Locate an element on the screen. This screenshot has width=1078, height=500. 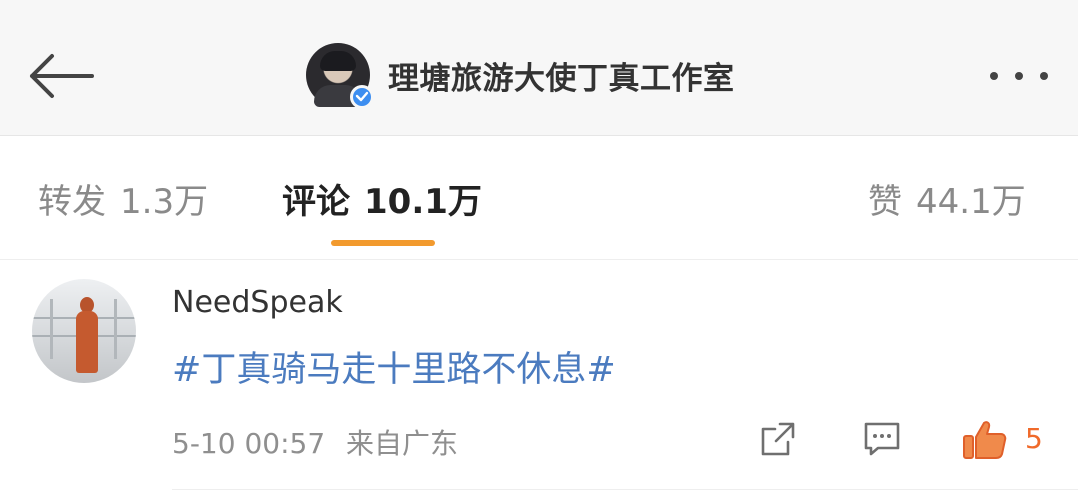
share-button is located at coordinates (778, 439).